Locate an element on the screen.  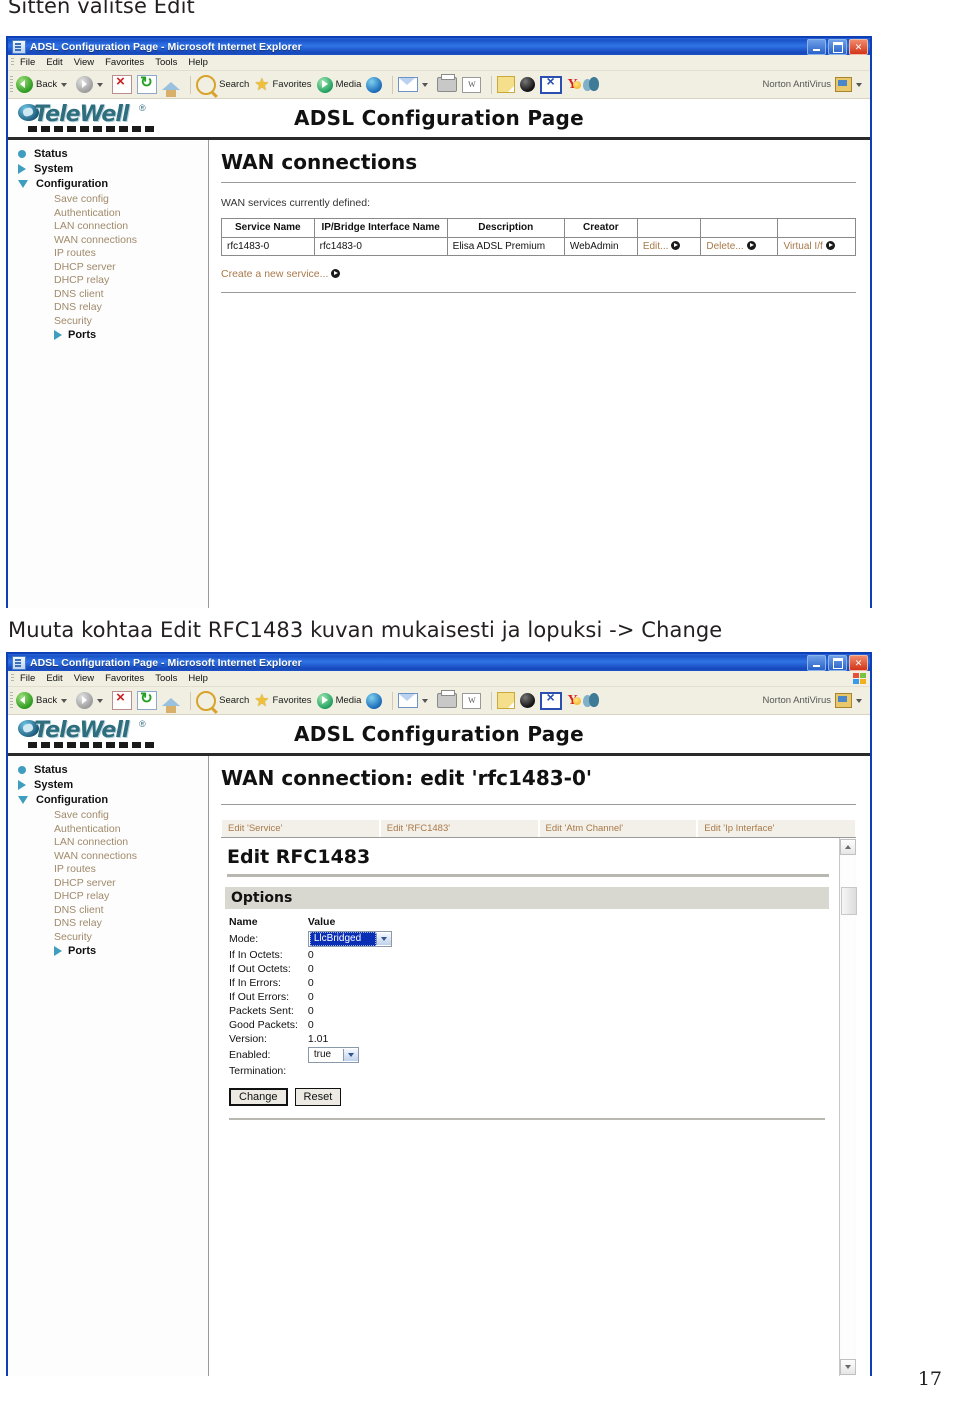
vertical-scrollbar is located at coordinates (848, 1107).